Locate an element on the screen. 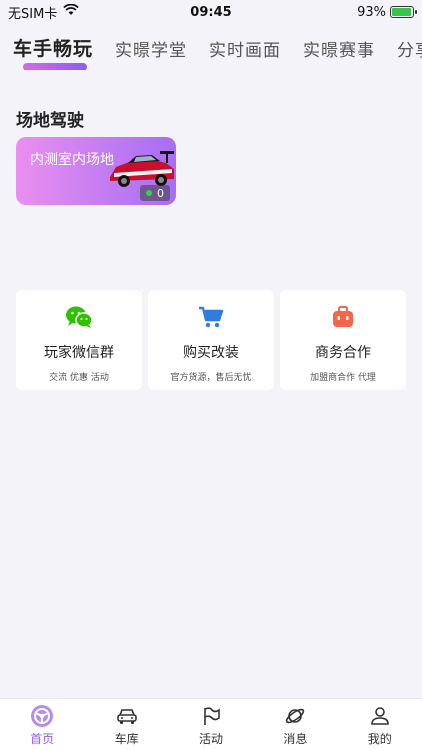  venue-name: 内测室内场地 is located at coordinates (72, 160).